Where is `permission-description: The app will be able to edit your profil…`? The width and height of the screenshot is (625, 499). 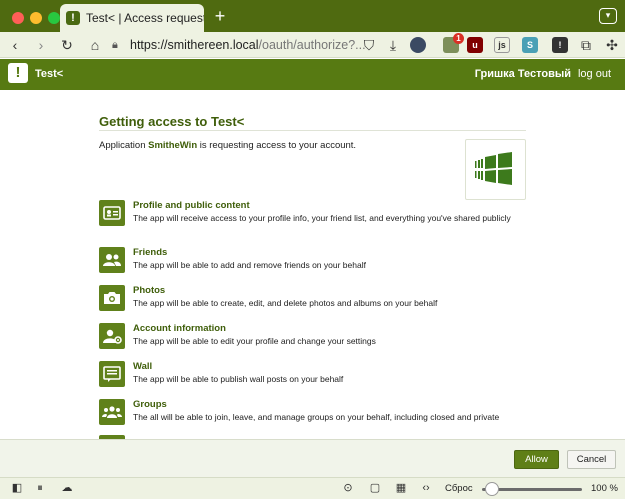
permission-description: The app will be able to edit your profil… is located at coordinates (254, 341).